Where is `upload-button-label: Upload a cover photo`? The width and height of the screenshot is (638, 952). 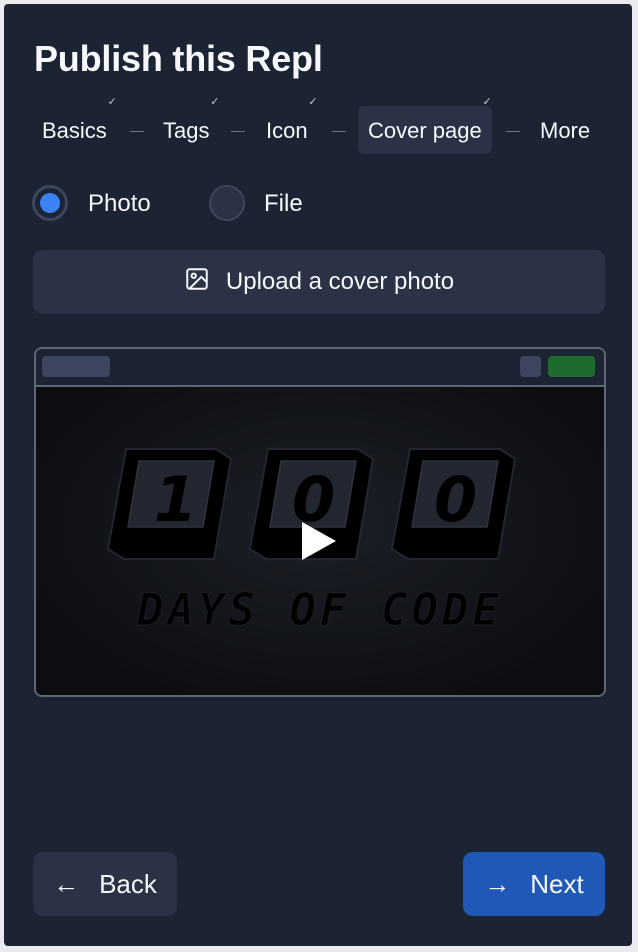 upload-button-label: Upload a cover photo is located at coordinates (340, 281).